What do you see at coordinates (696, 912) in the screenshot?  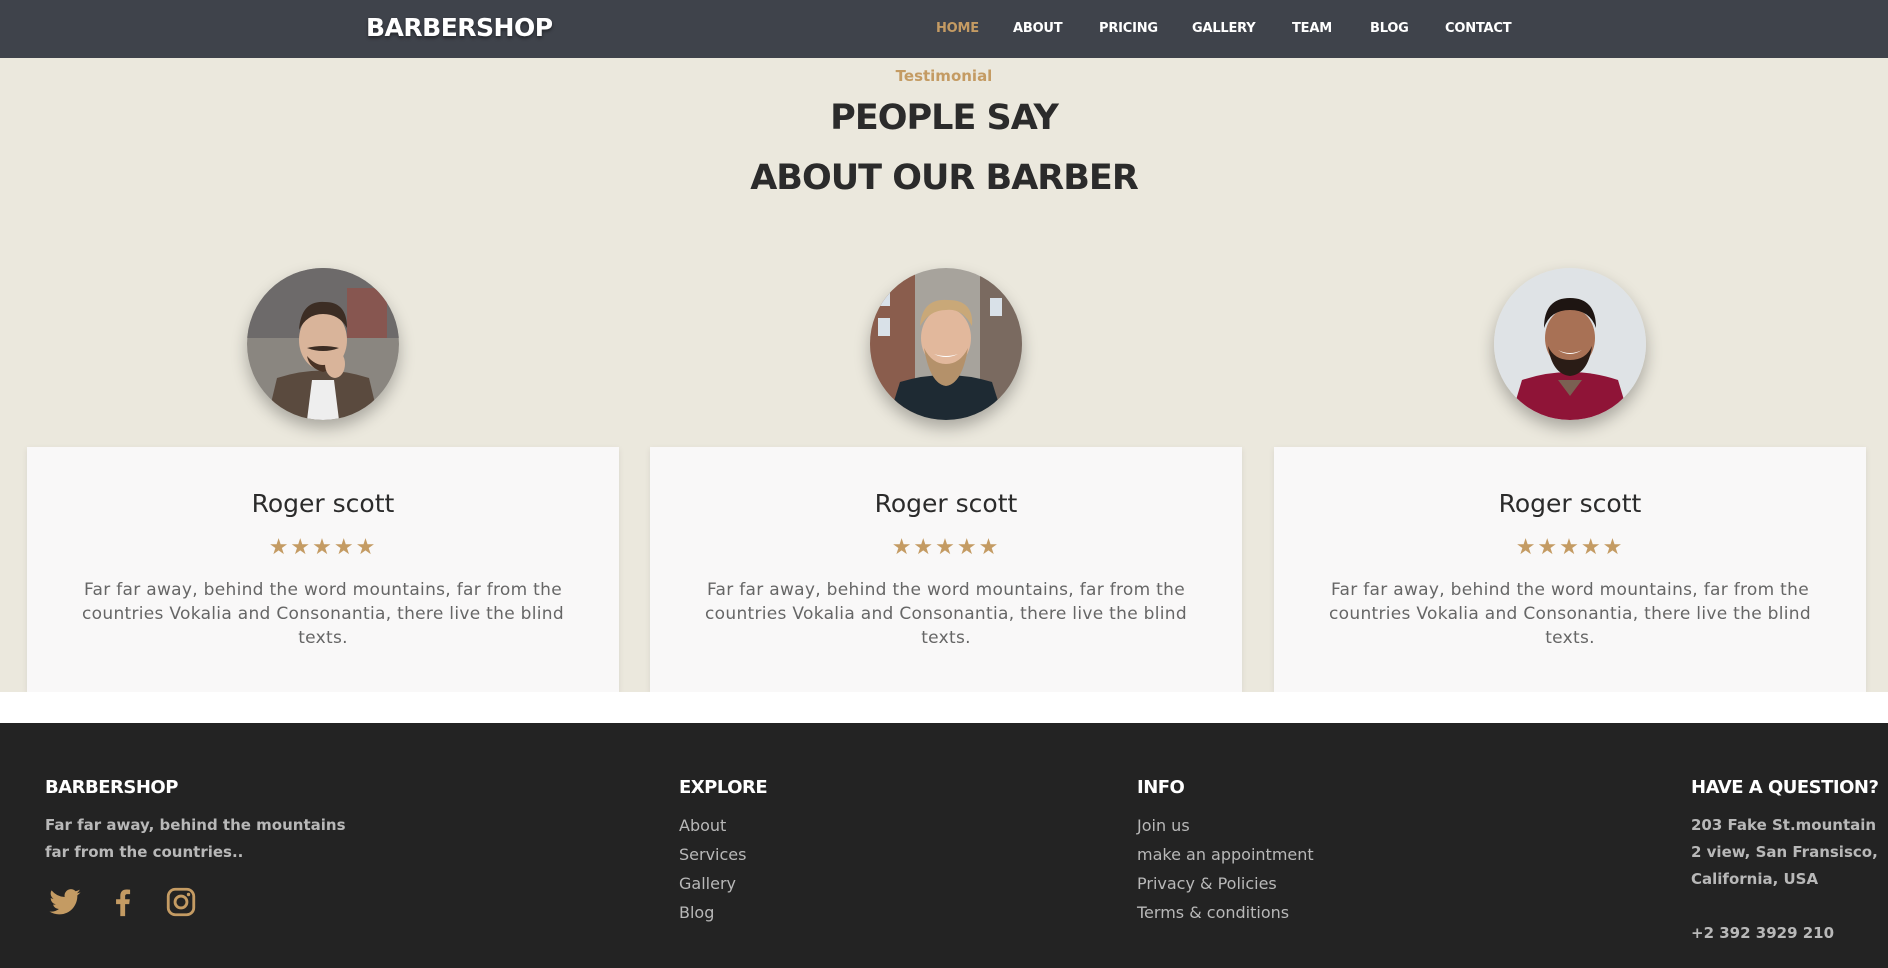 I see `footer-link-blog: Blog` at bounding box center [696, 912].